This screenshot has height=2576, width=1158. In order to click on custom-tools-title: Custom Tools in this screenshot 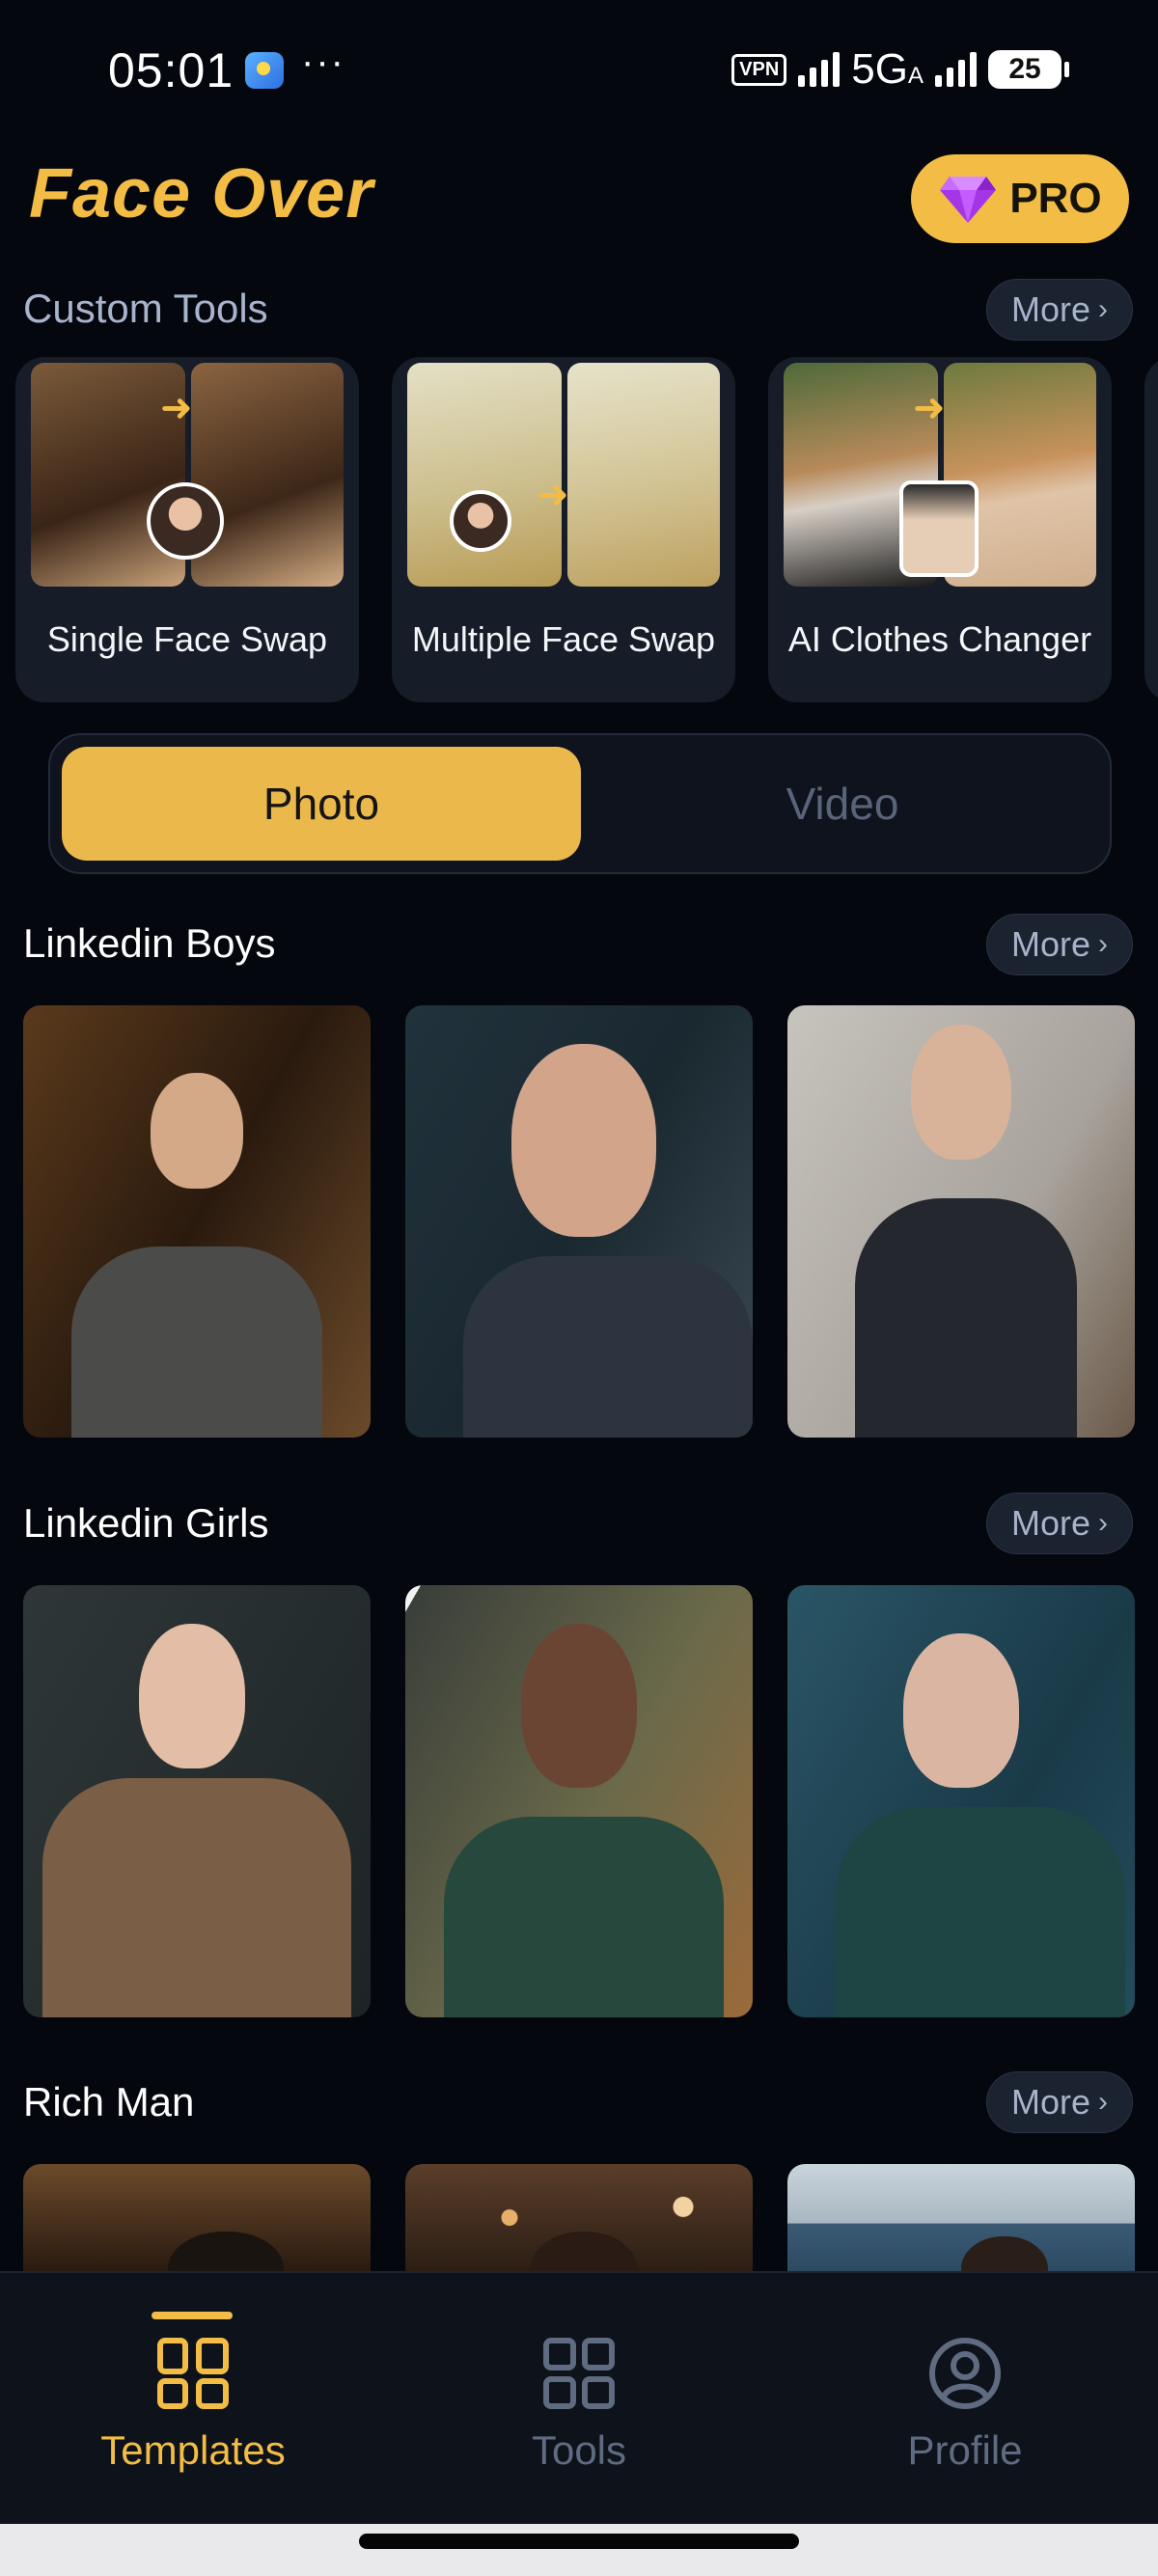, I will do `click(145, 309)`.